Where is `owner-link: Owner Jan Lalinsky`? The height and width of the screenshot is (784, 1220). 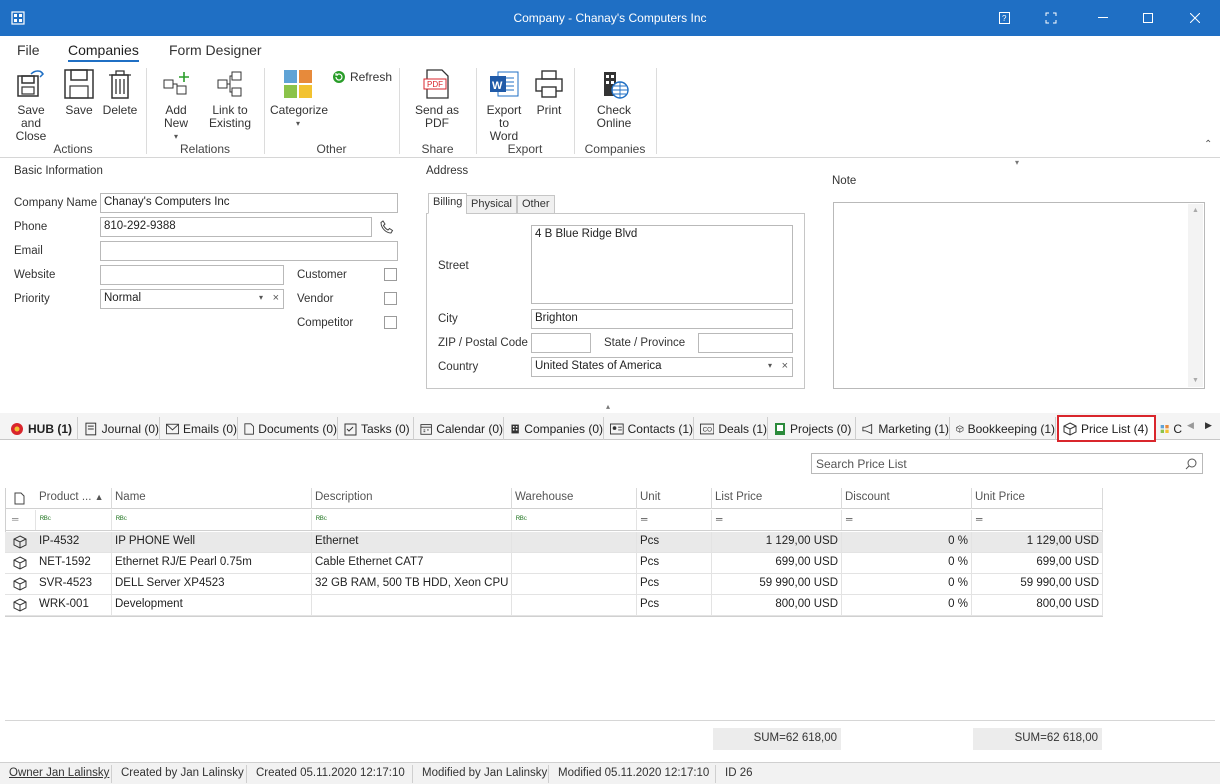 owner-link: Owner Jan Lalinsky is located at coordinates (59, 773).